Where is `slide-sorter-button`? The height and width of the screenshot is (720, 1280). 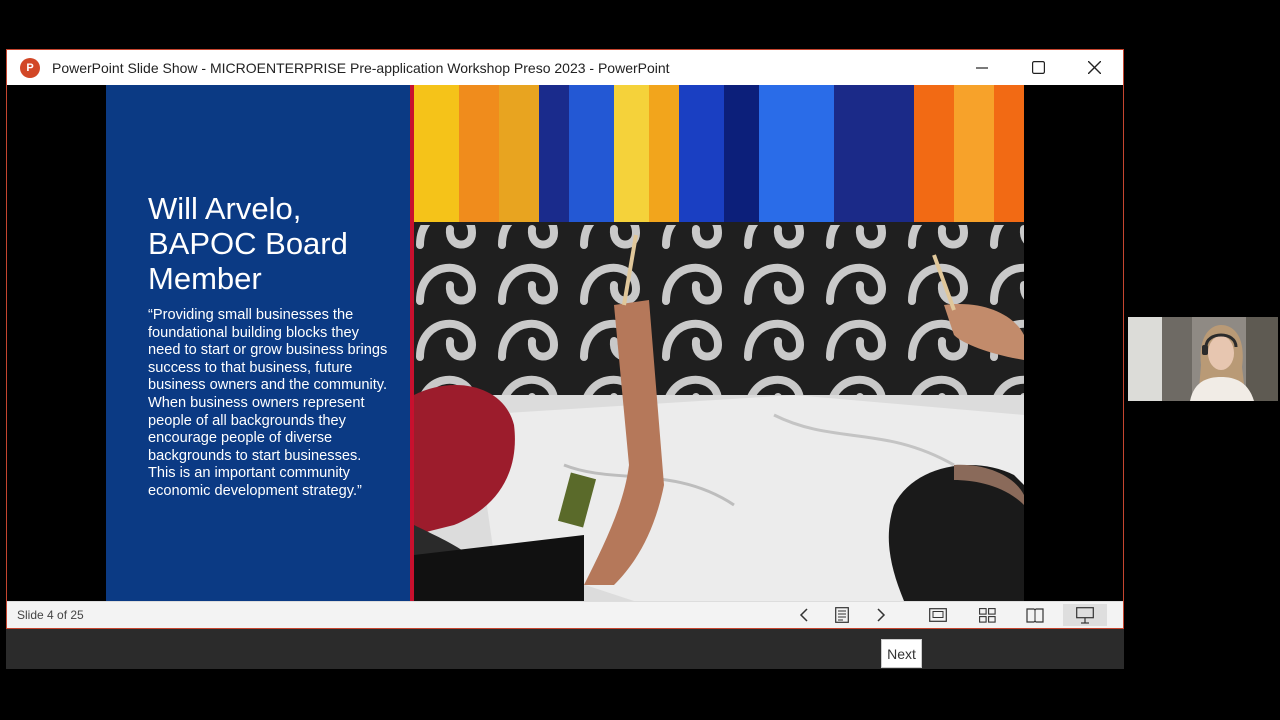 slide-sorter-button is located at coordinates (987, 615).